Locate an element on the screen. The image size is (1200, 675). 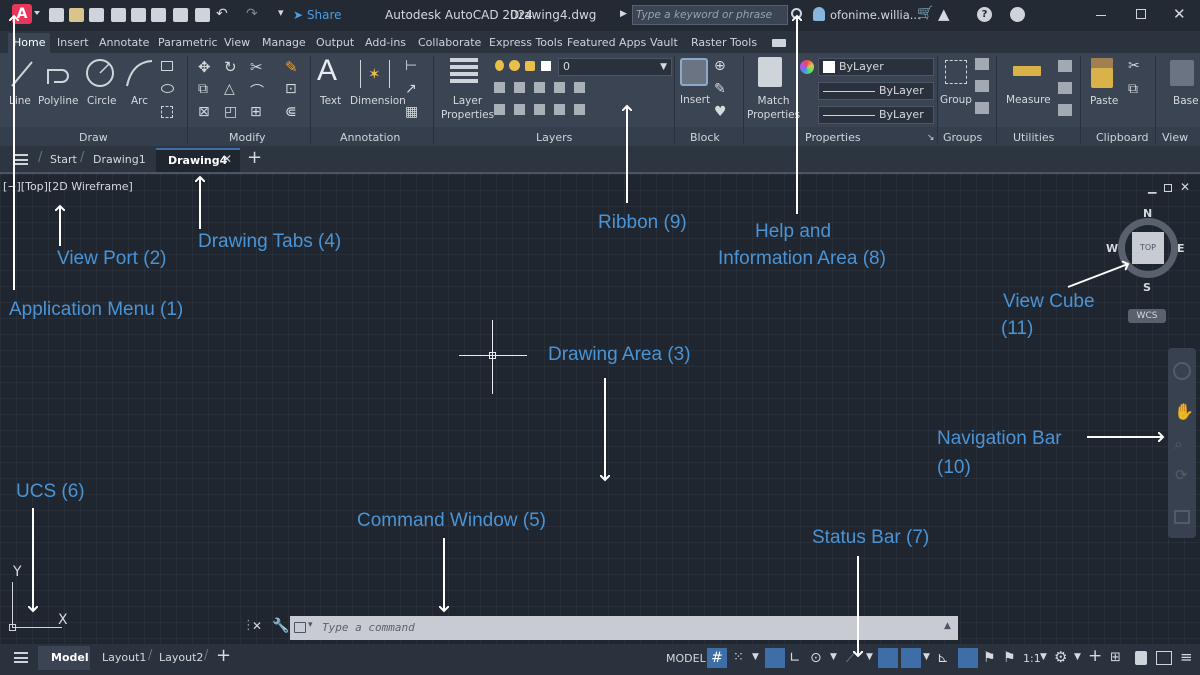
annotation-help-area-line2: Information Area (8) is located at coordinates (802, 258).